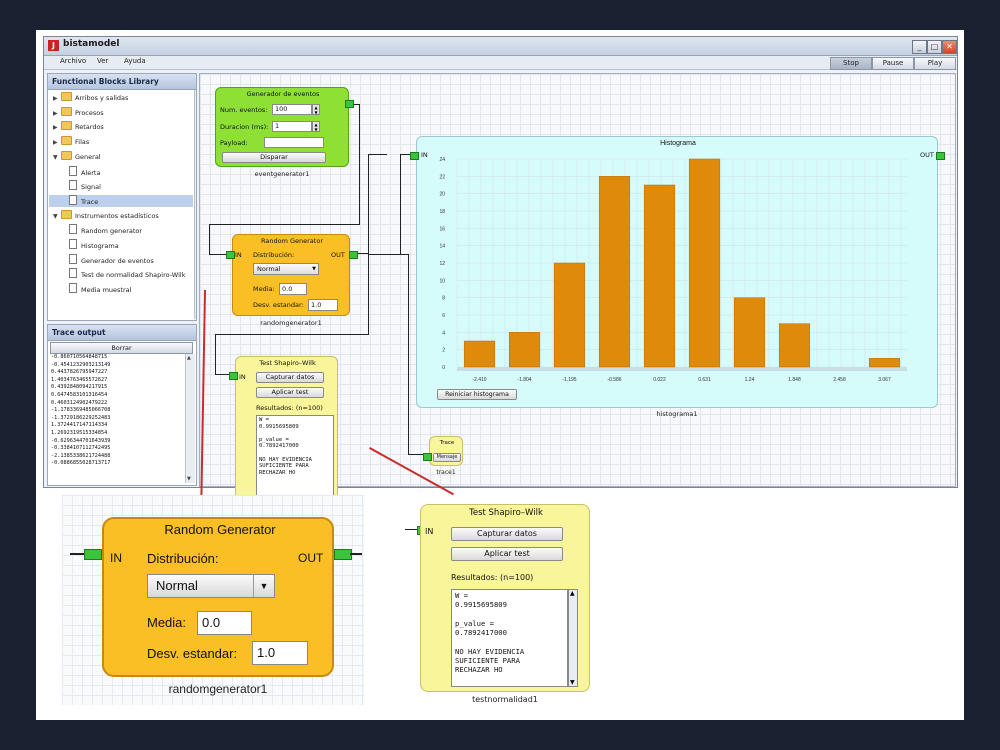  Describe the element at coordinates (507, 534) in the screenshot. I see `zoom-capture-button: Capturar datos` at that location.